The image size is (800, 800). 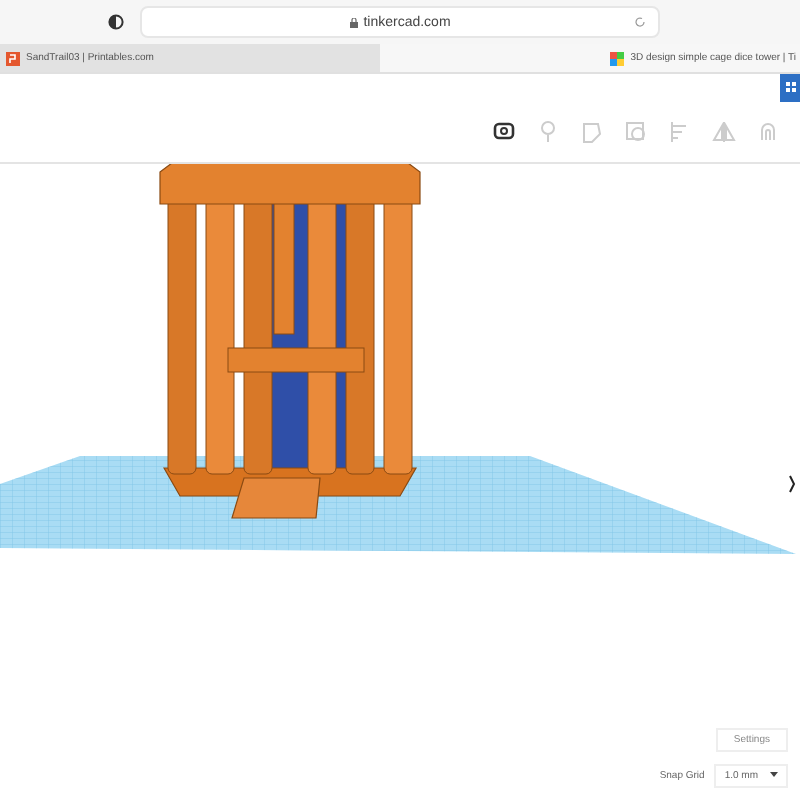 What do you see at coordinates (353, 22) in the screenshot?
I see `lock-icon` at bounding box center [353, 22].